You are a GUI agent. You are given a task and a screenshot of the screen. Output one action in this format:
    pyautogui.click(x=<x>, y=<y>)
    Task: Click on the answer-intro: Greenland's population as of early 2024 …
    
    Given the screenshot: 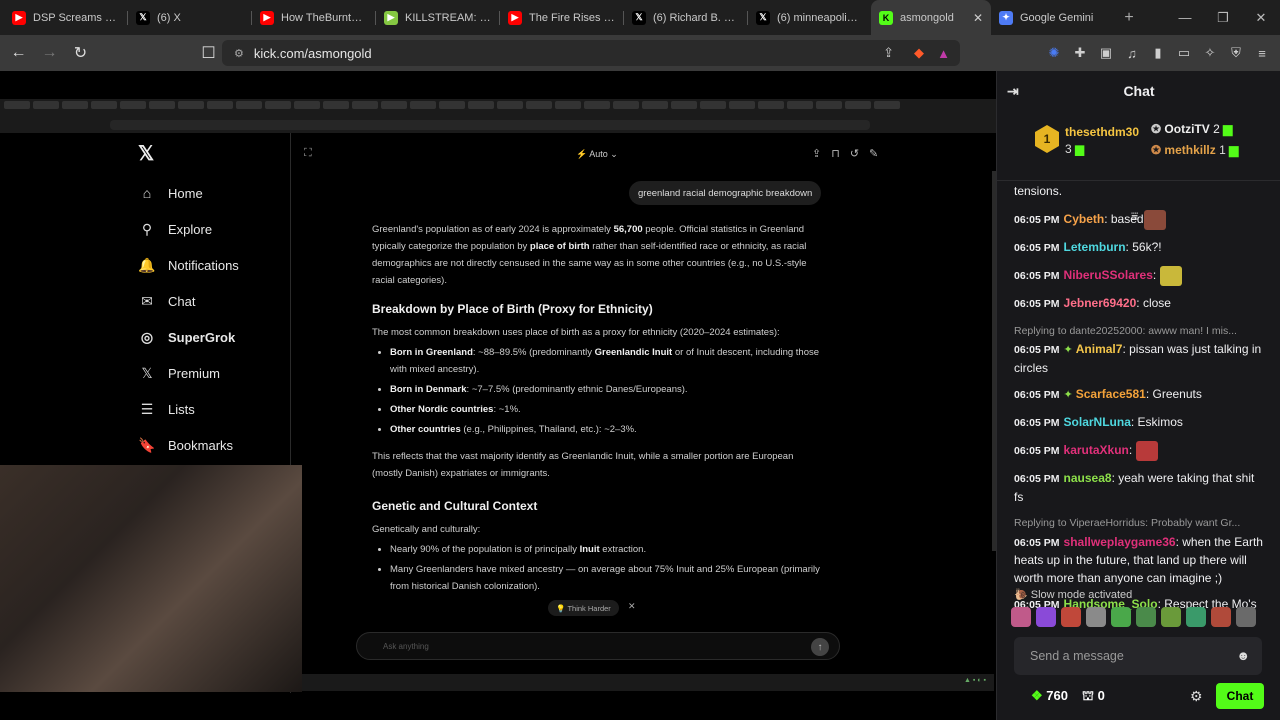 What is the action you would take?
    pyautogui.click(x=589, y=255)
    